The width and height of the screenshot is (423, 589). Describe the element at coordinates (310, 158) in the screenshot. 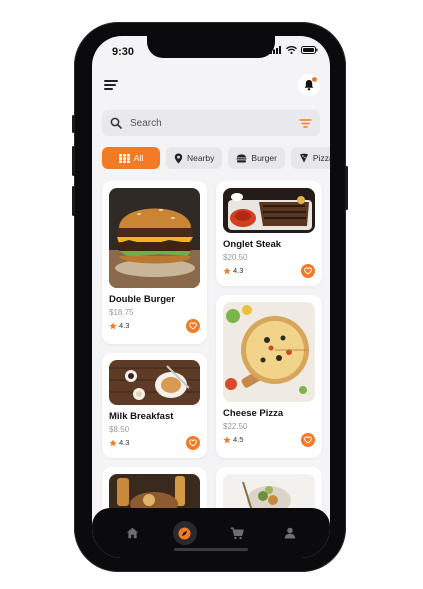

I see `chip-pizza: Pizza` at that location.